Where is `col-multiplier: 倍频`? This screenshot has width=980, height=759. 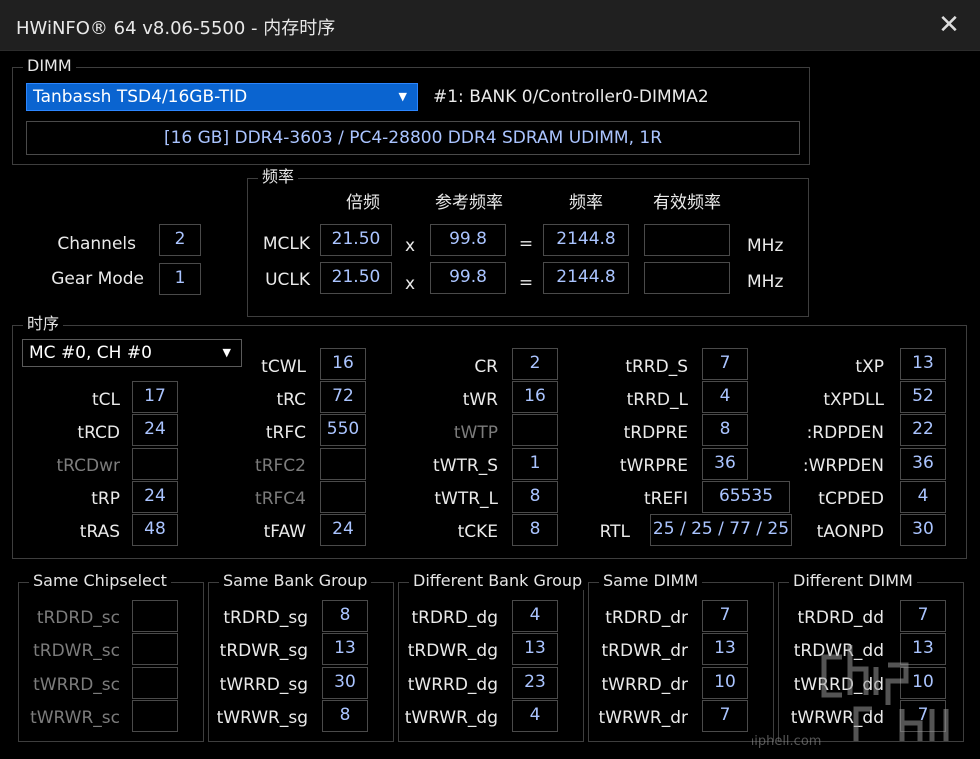
col-multiplier: 倍频 is located at coordinates (363, 203).